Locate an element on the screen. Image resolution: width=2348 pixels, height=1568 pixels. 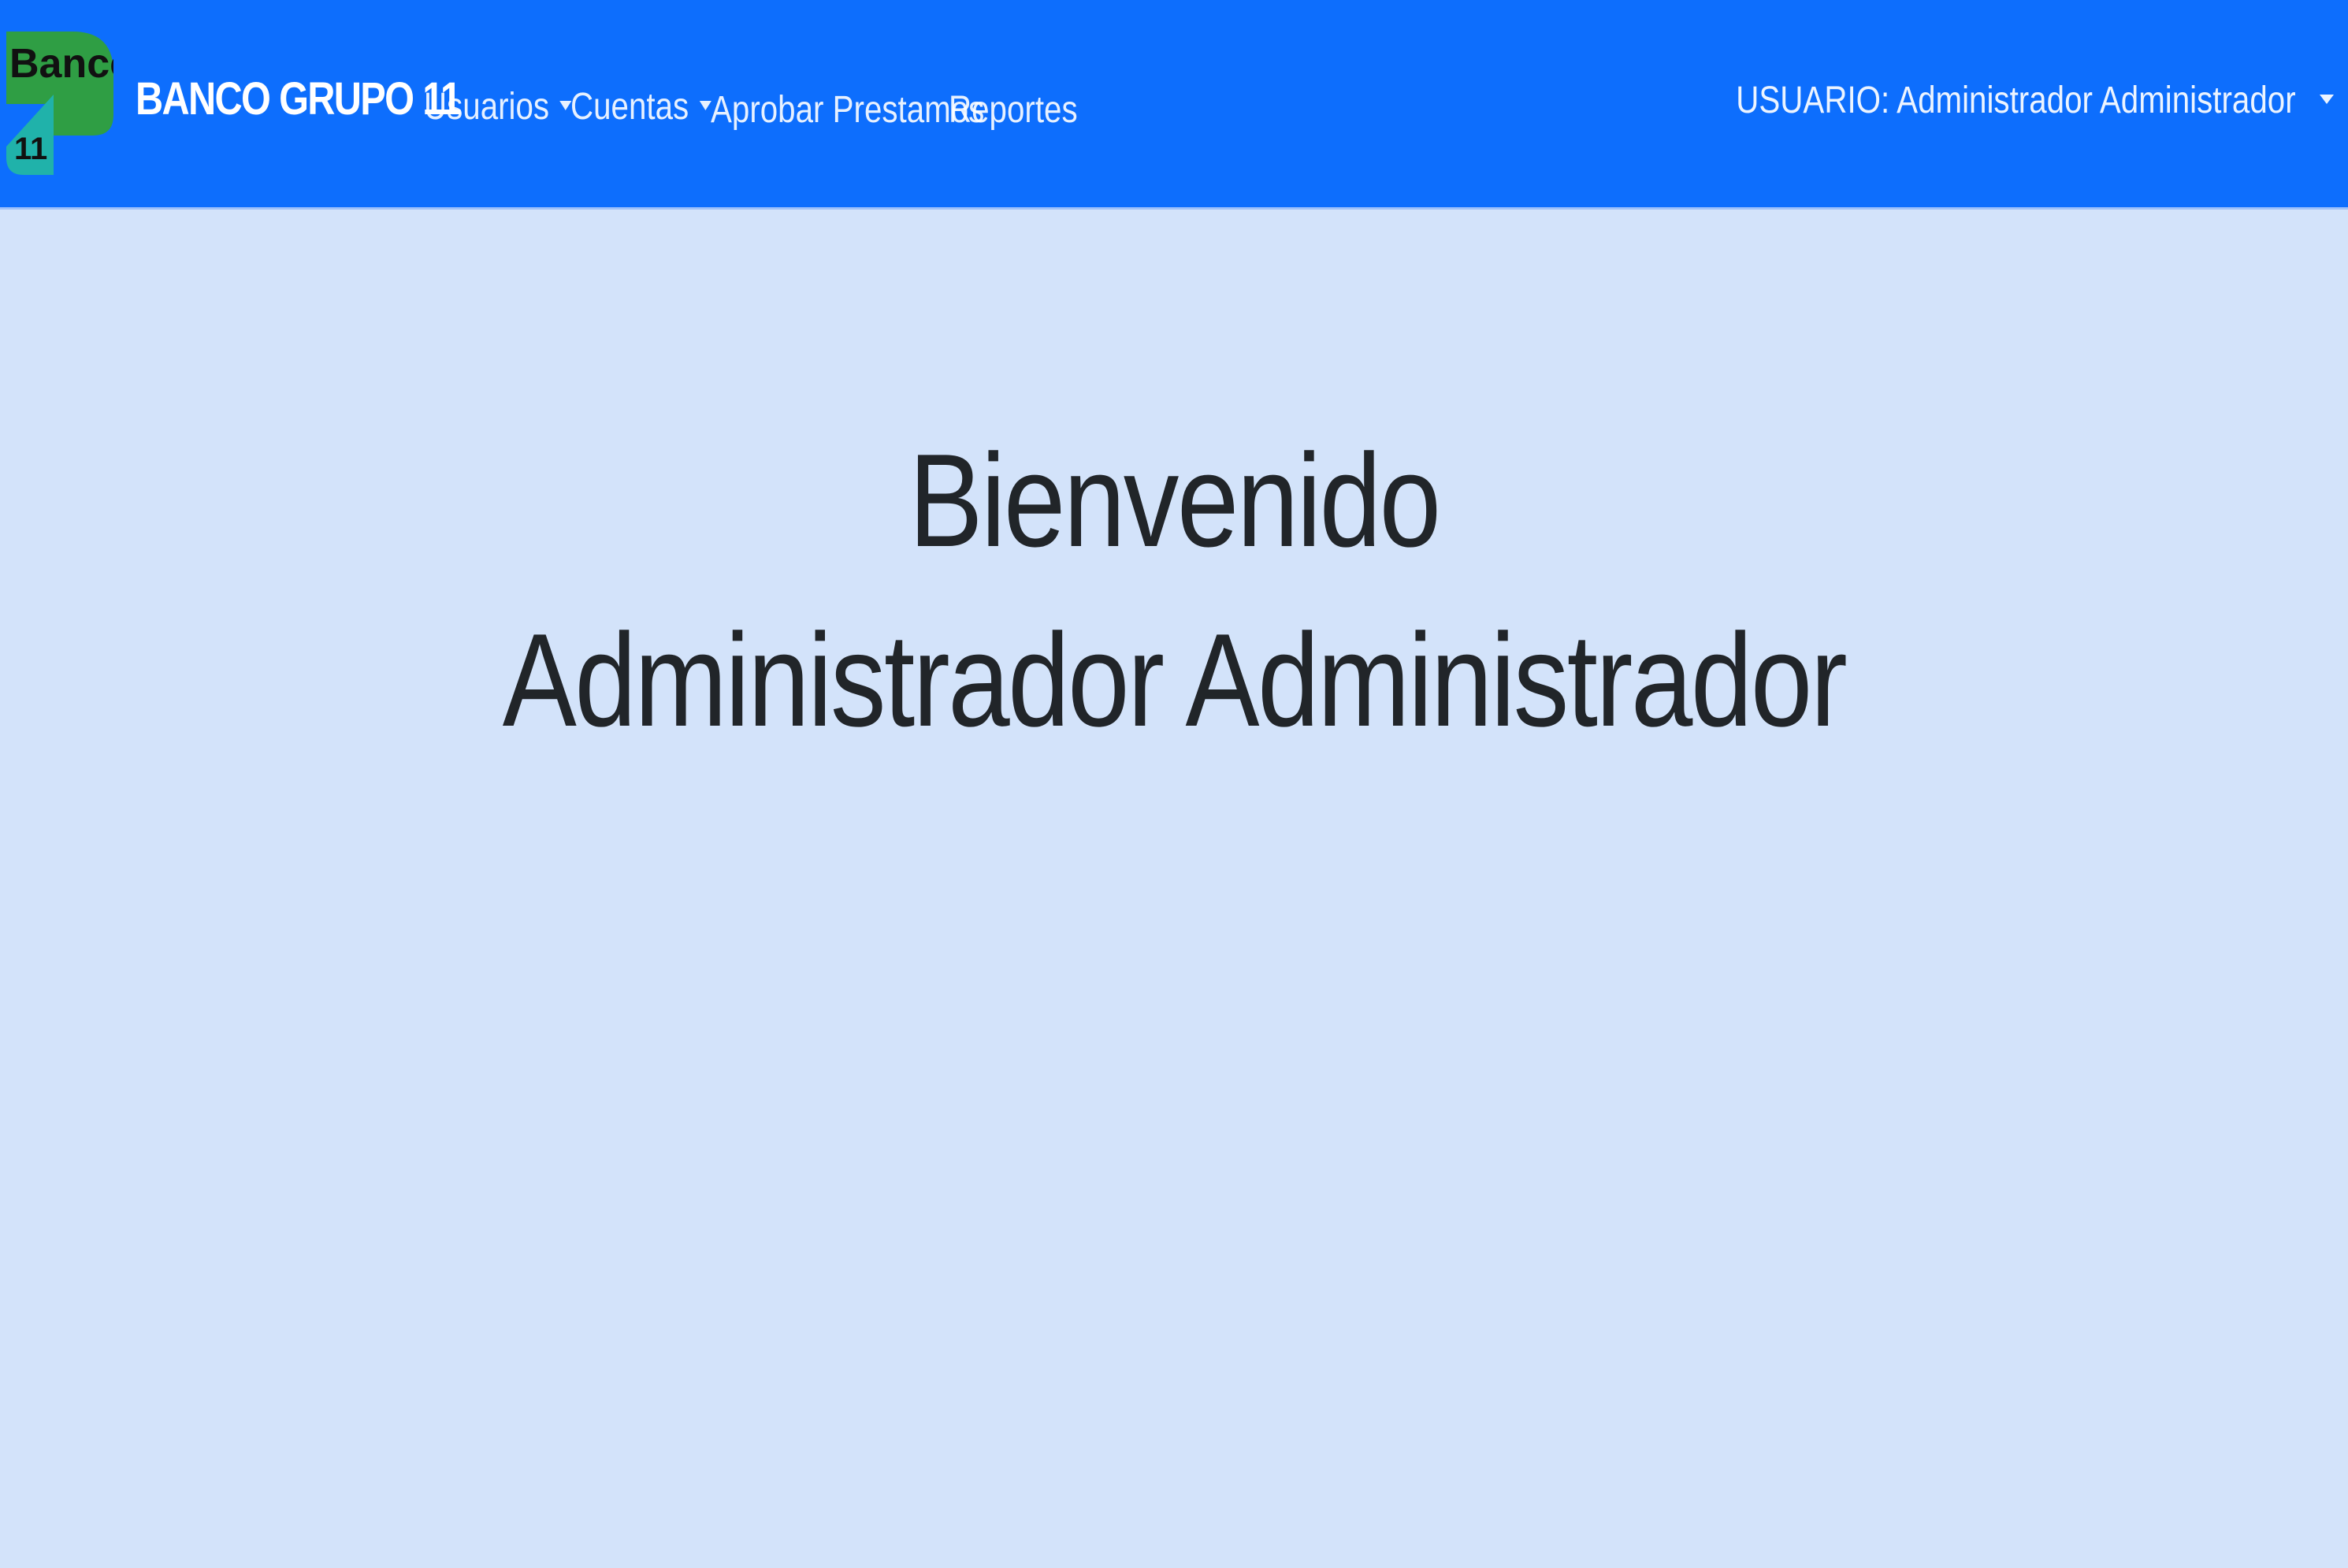
nav-usuarios-dropdown: Usuarios is located at coordinates (498, 106).